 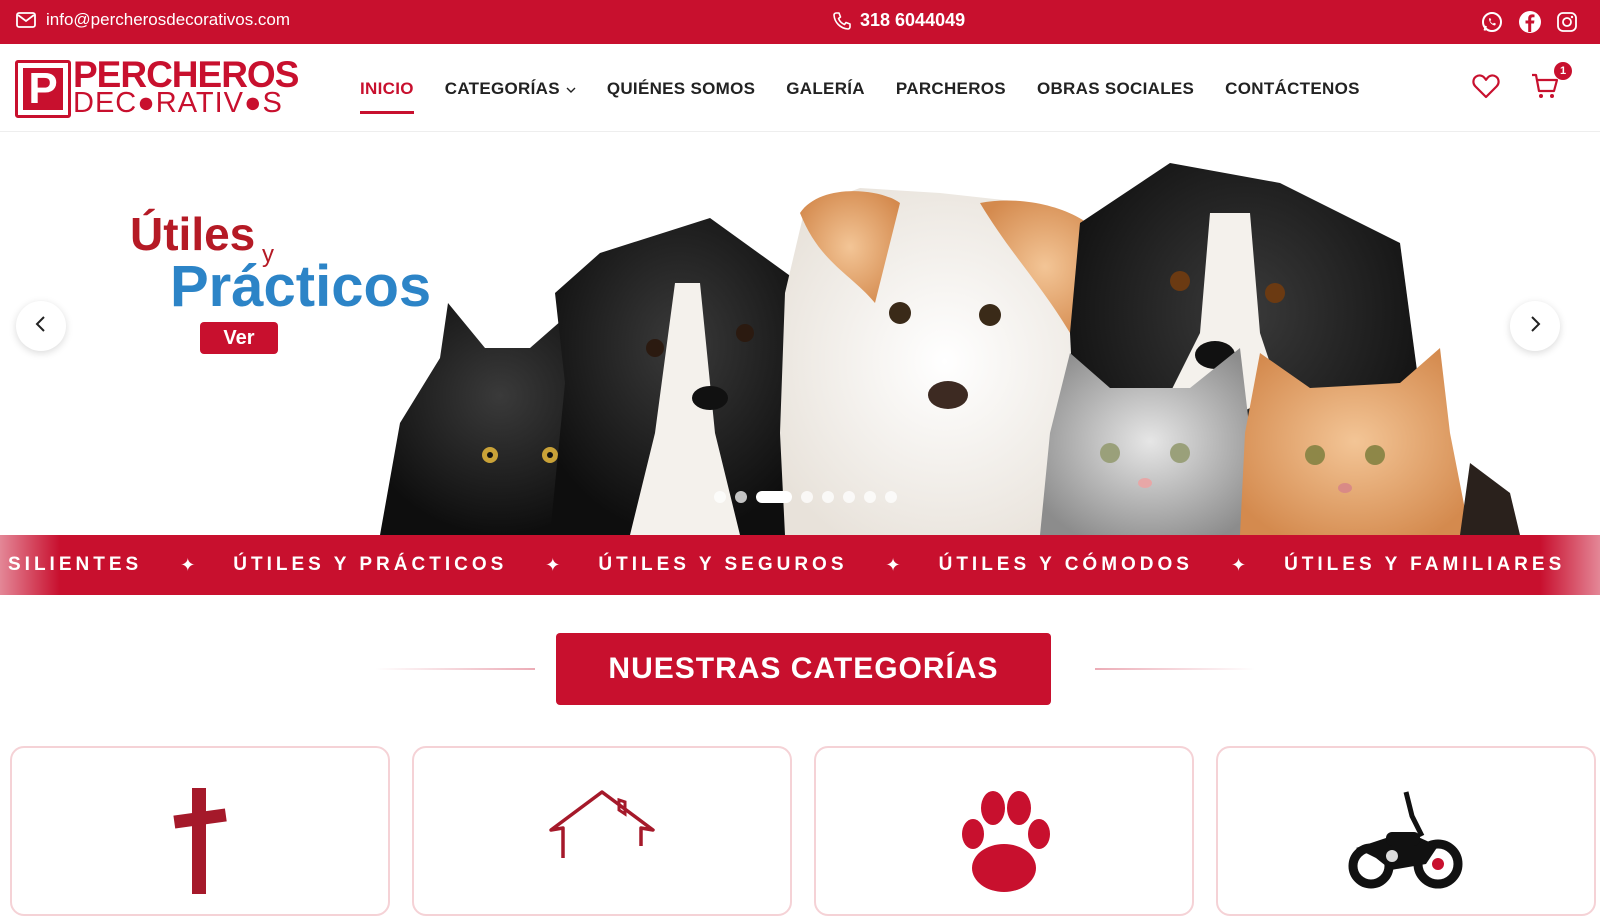 I want to click on divider-left, so click(x=455, y=669).